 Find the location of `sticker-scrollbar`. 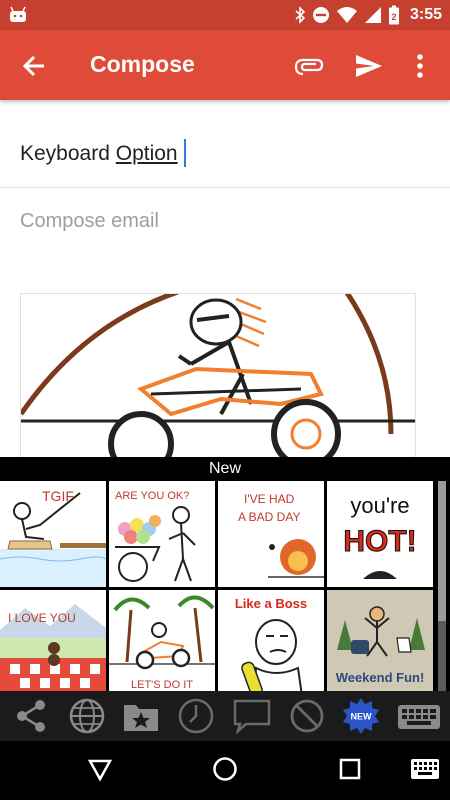

sticker-scrollbar is located at coordinates (442, 586).